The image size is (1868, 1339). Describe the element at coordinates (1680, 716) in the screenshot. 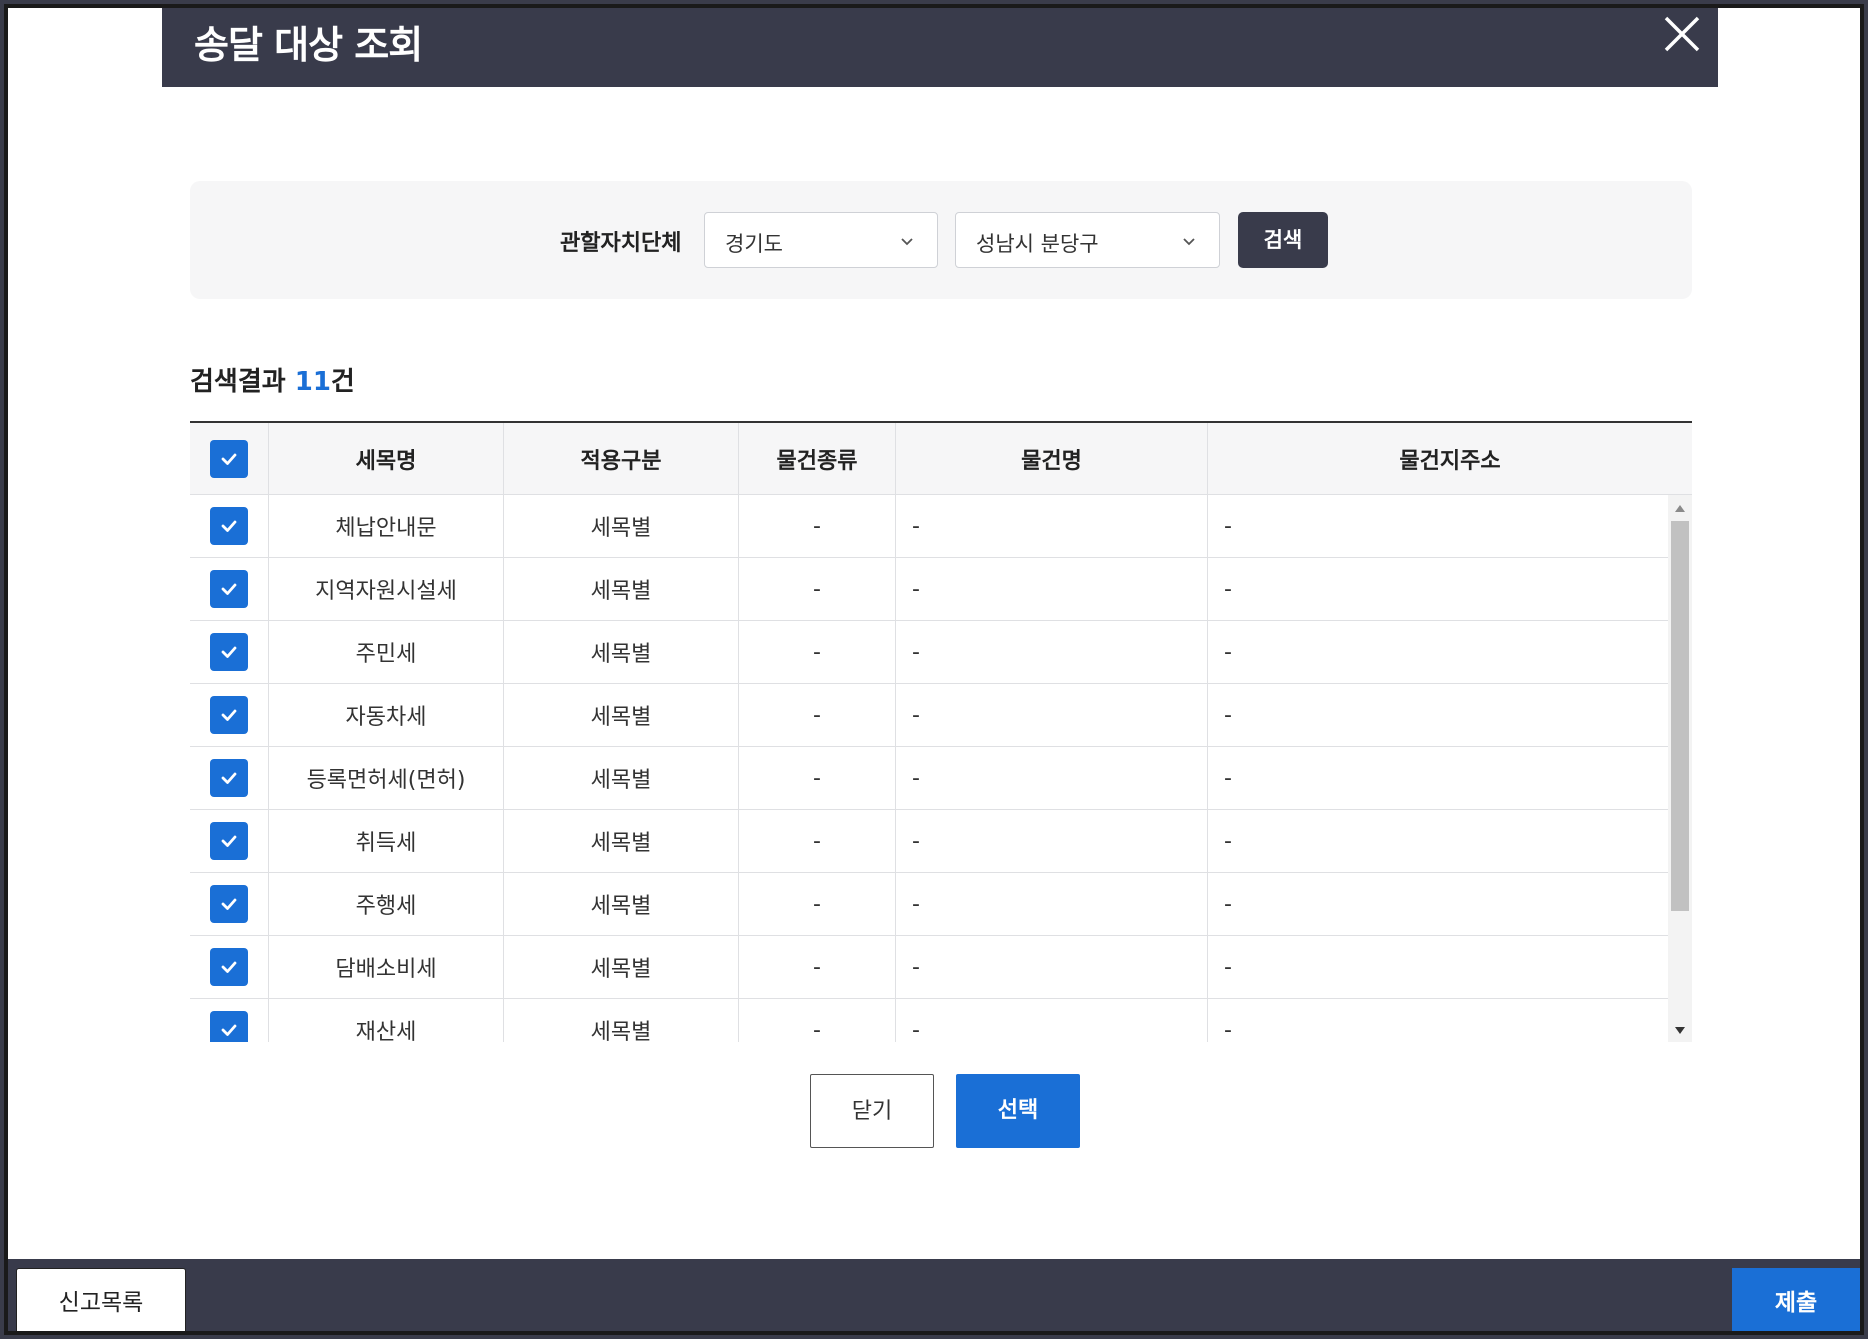

I see `scroll-thumb` at that location.